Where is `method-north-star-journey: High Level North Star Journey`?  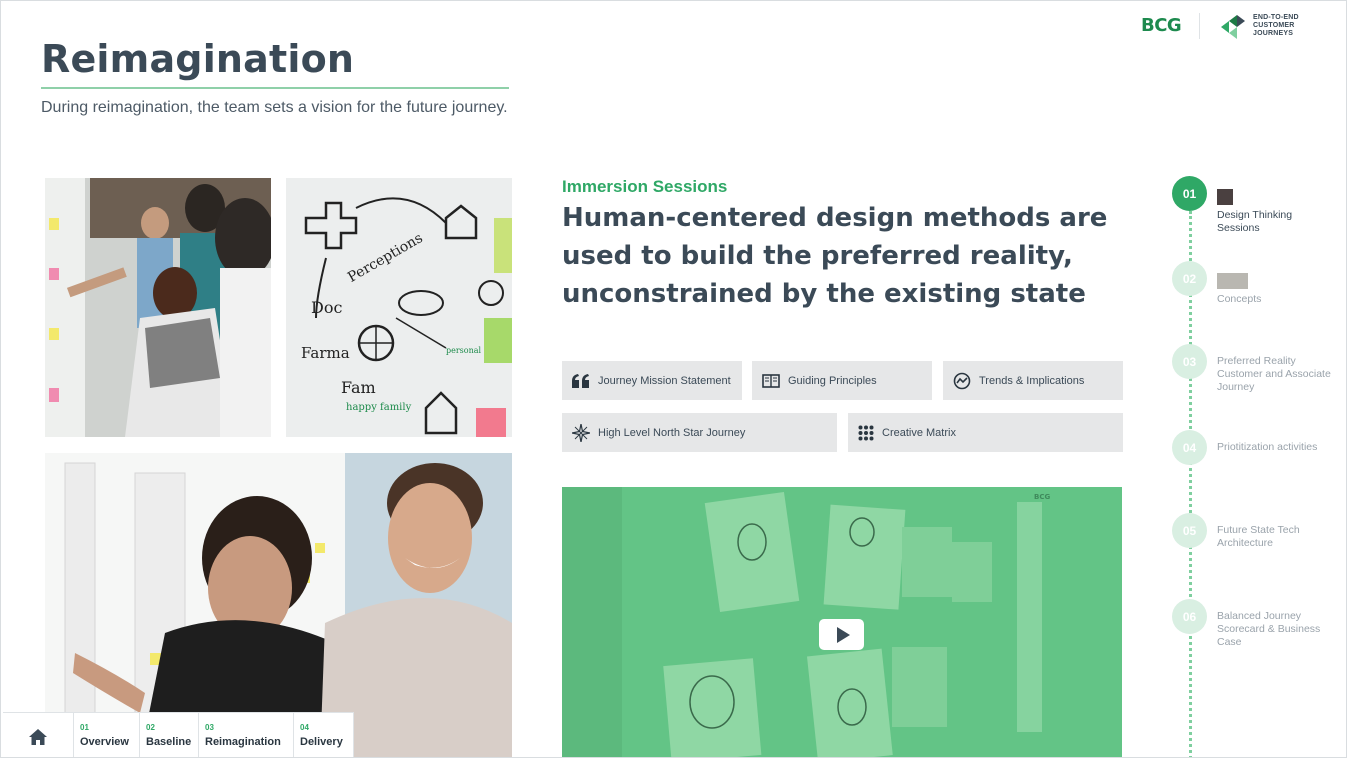
method-north-star-journey: High Level North Star Journey is located at coordinates (699, 432).